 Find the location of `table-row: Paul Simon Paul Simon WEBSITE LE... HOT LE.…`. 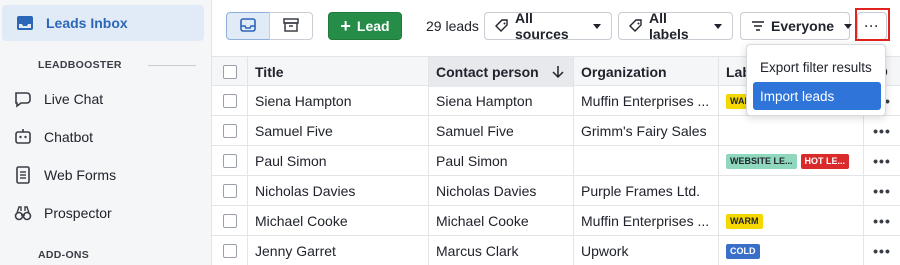

table-row: Paul Simon Paul Simon WEBSITE LE... HOT LE.… is located at coordinates (556, 161).